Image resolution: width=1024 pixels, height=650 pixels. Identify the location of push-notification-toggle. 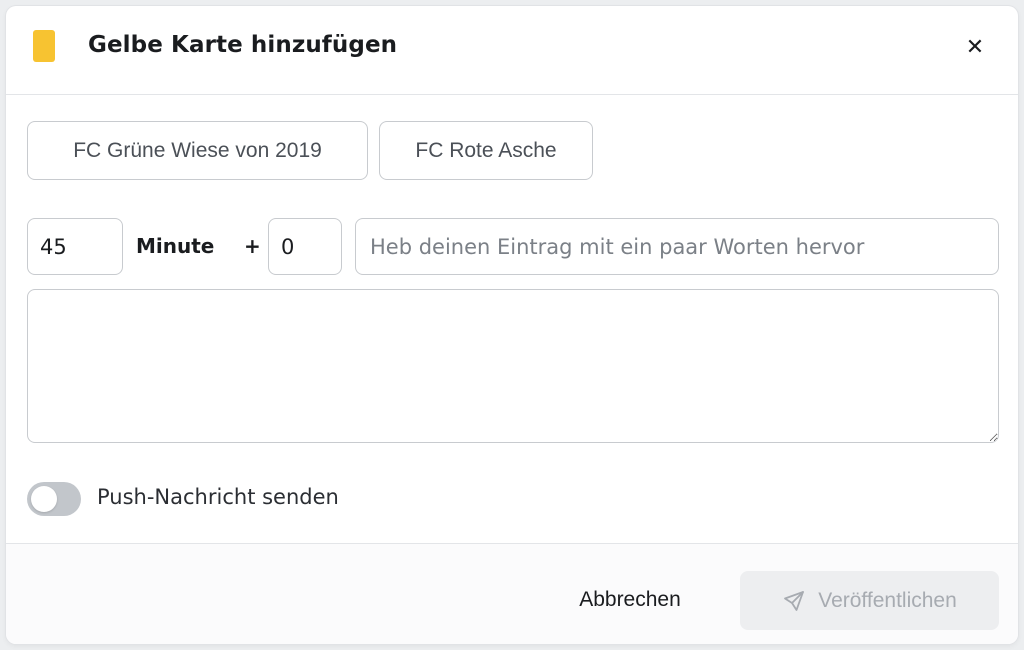
(54, 499).